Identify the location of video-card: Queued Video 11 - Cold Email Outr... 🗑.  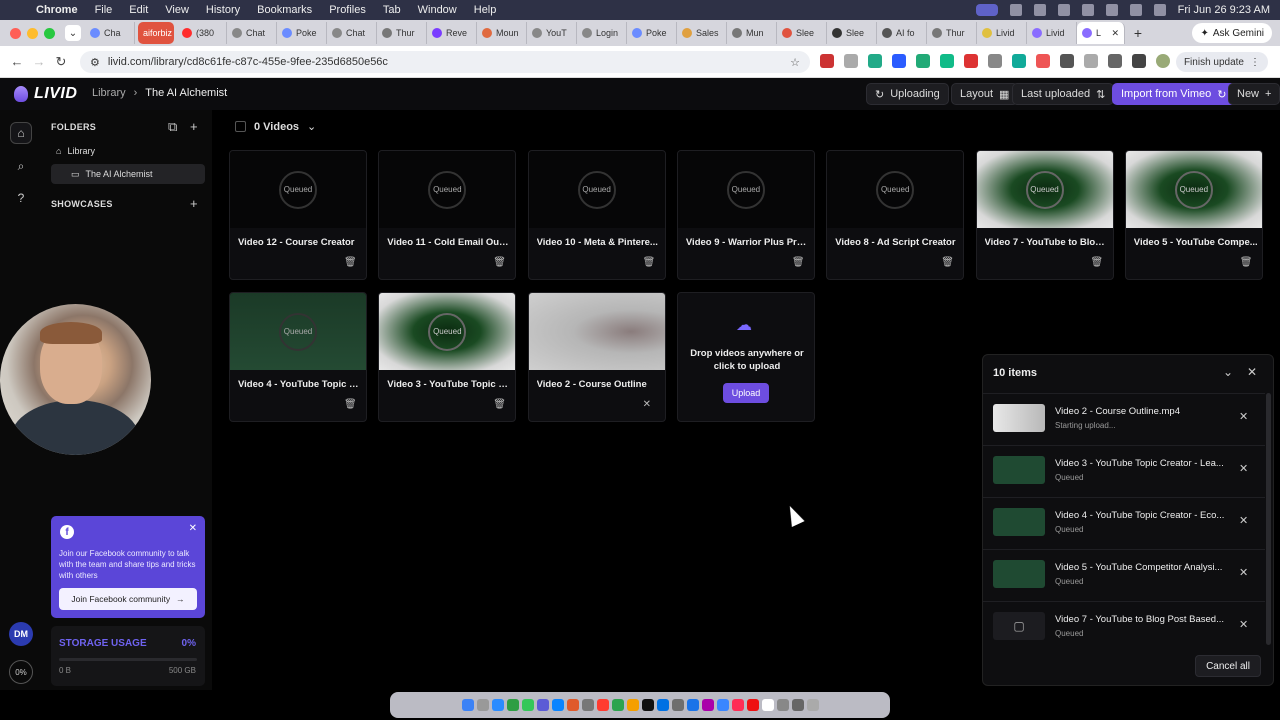
(447, 215).